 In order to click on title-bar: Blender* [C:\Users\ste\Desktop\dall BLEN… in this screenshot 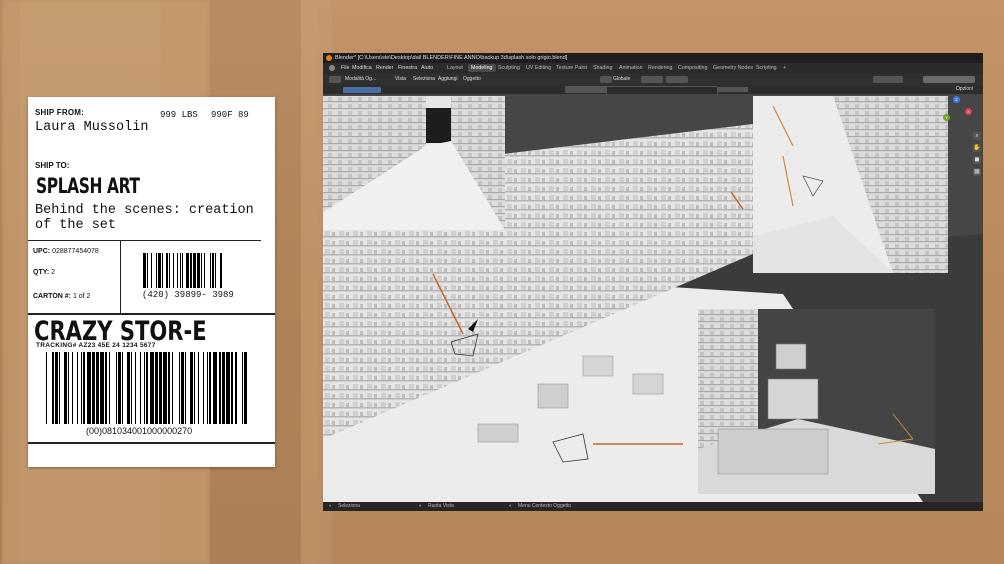, I will do `click(653, 58)`.